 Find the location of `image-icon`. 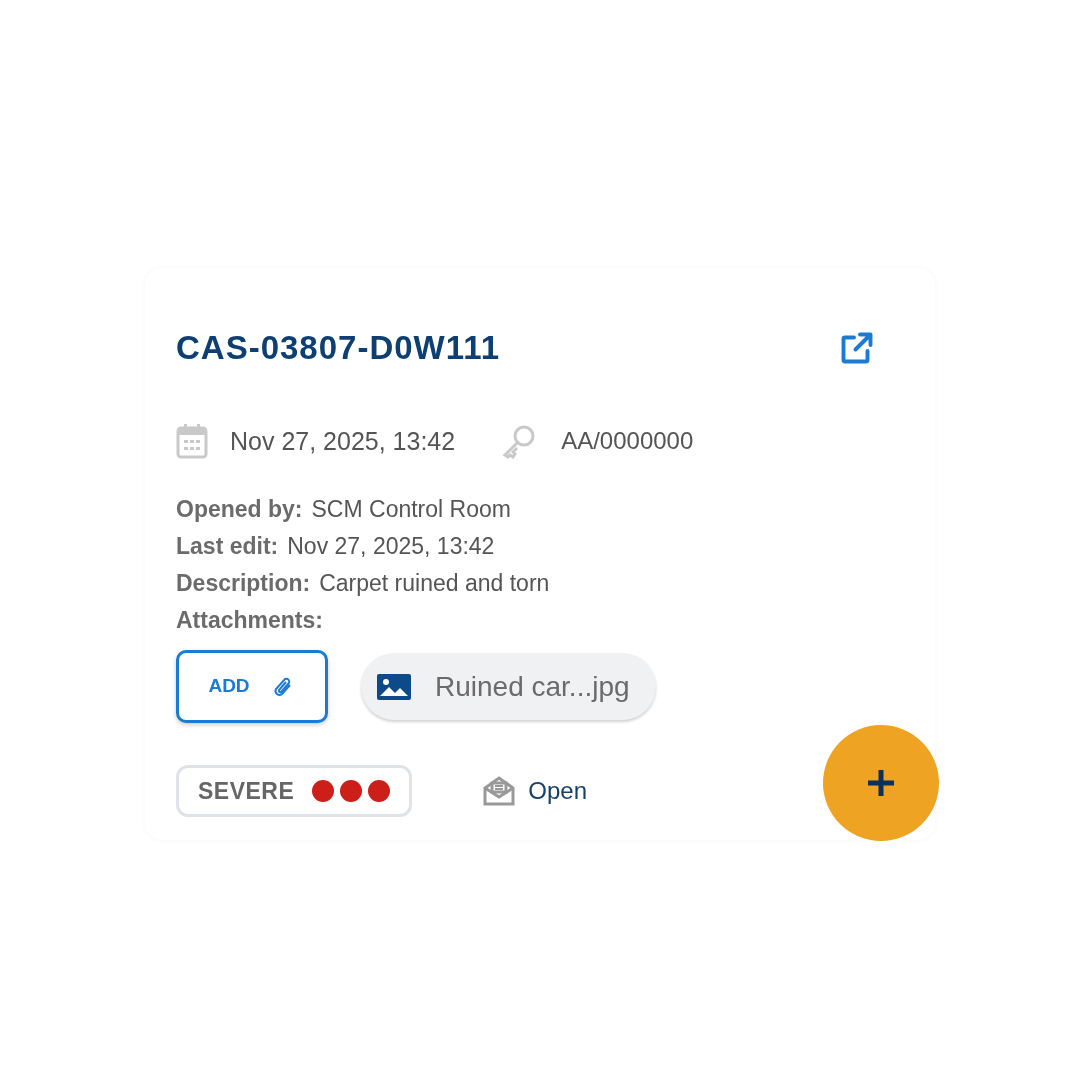

image-icon is located at coordinates (394, 686).